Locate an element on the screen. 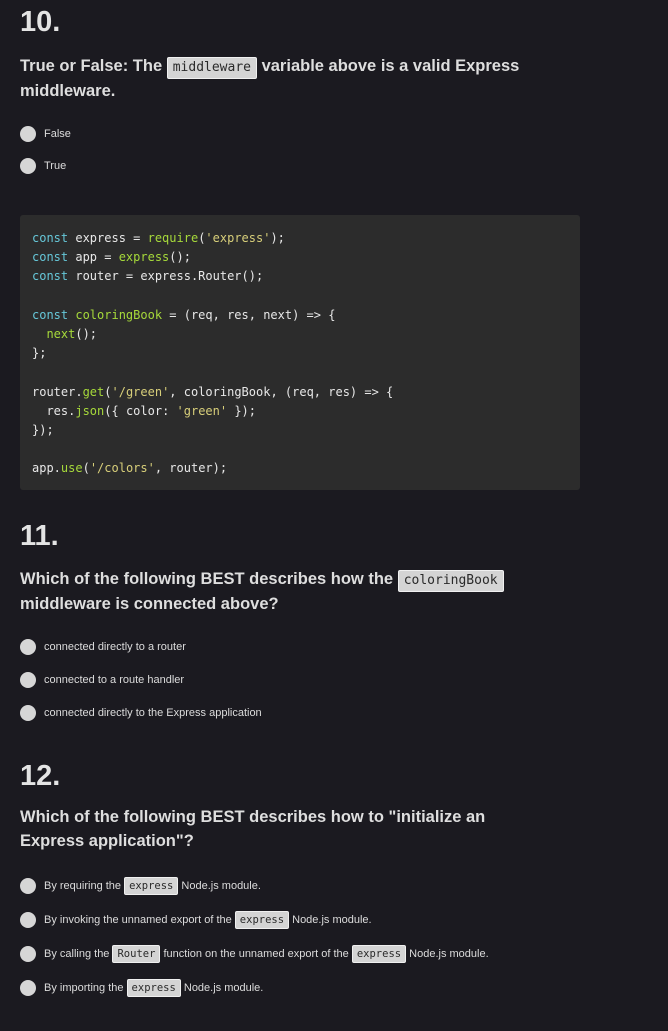 This screenshot has height=1031, width=668. code-text: res. is located at coordinates (54, 410).